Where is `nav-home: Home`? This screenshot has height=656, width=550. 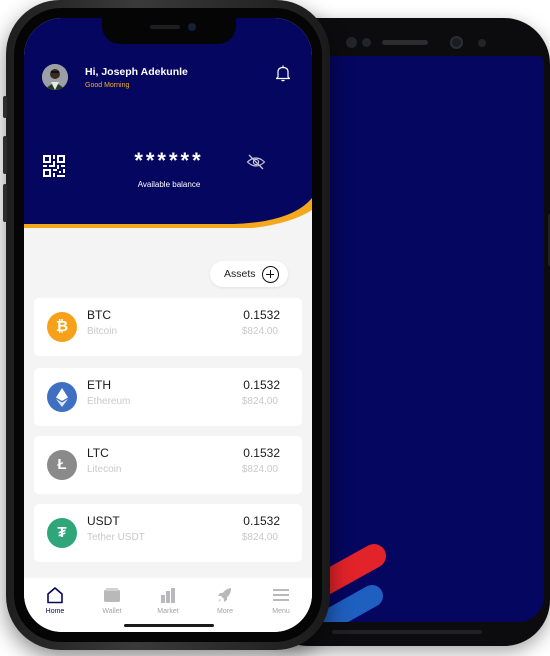
nav-home: Home is located at coordinates (55, 600).